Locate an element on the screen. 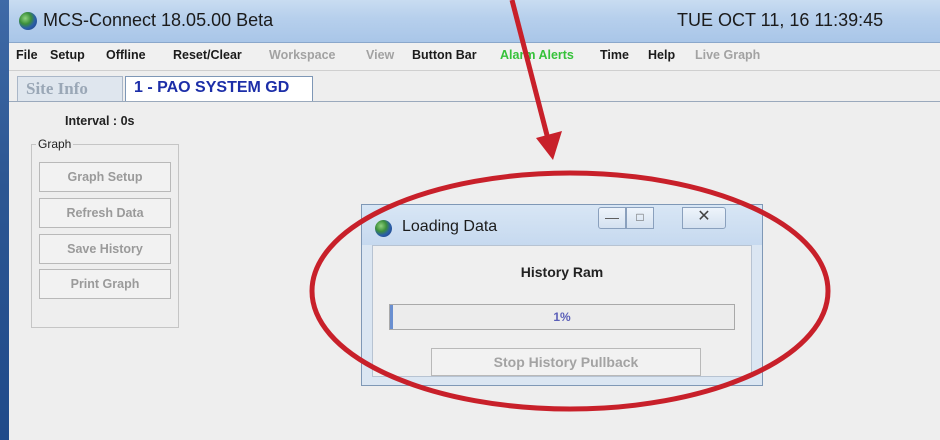 This screenshot has height=440, width=940. menu-setup: Setup is located at coordinates (67, 55).